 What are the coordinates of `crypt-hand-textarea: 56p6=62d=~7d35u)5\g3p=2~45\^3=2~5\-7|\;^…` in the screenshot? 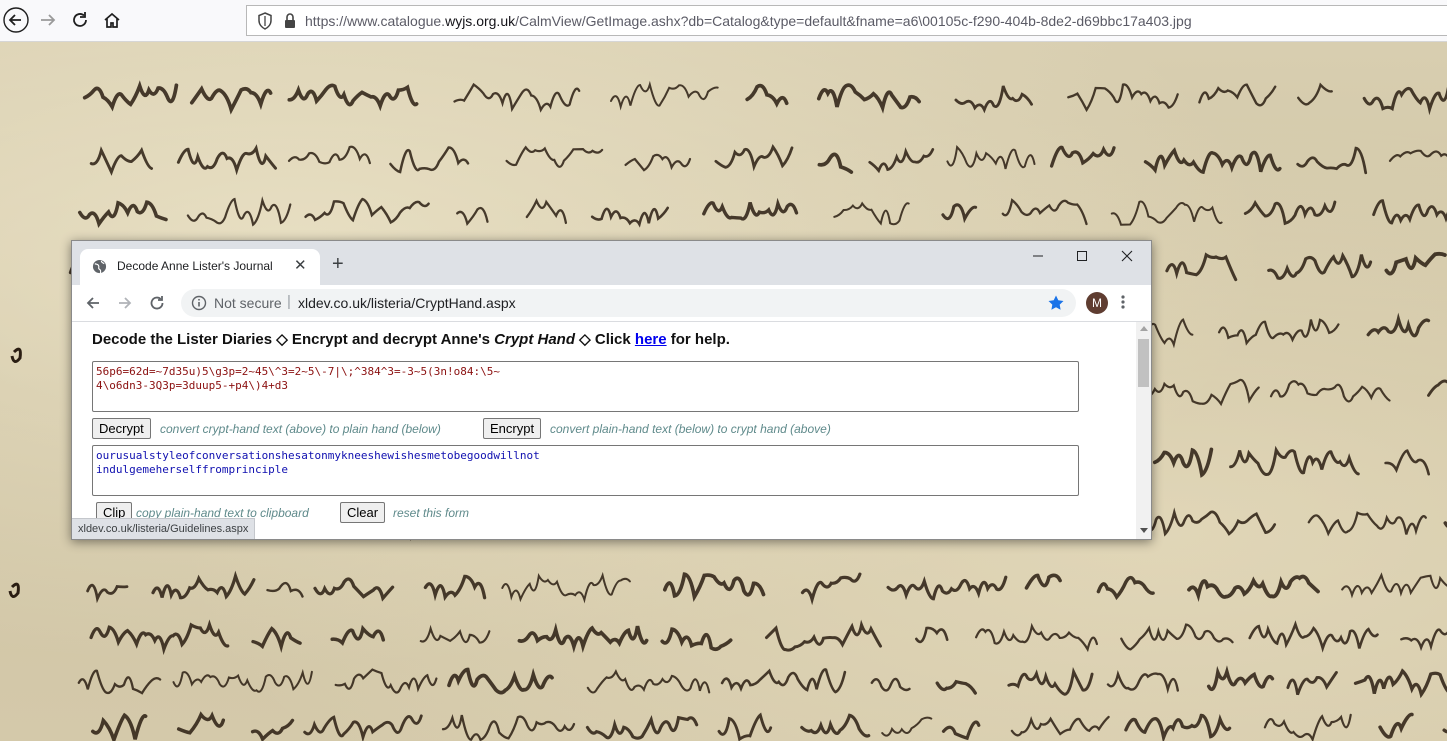 It's located at (585, 386).